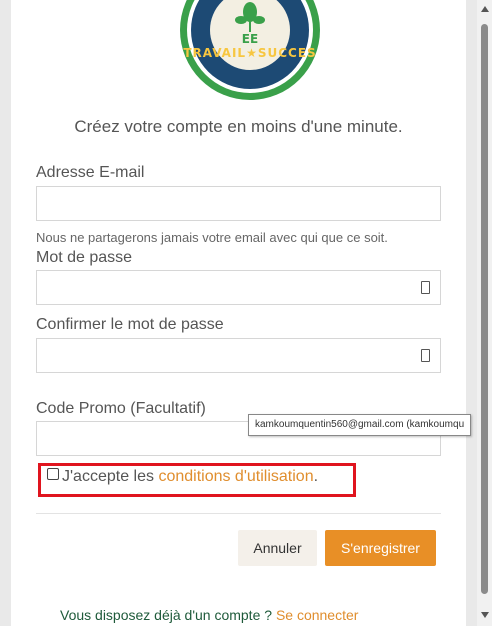  Describe the element at coordinates (380, 548) in the screenshot. I see `register-button: S'enregistrer` at that location.